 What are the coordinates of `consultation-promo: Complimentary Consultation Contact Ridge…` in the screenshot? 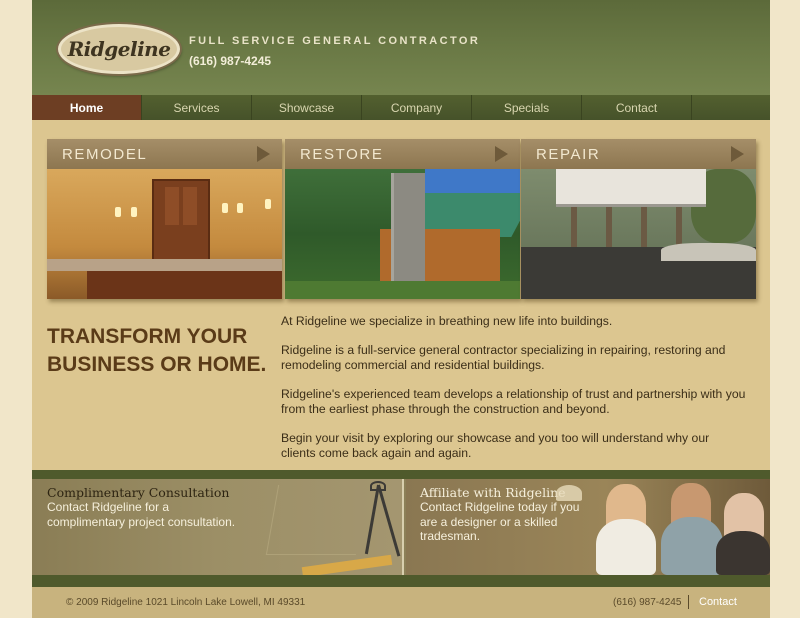 It's located at (218, 528).